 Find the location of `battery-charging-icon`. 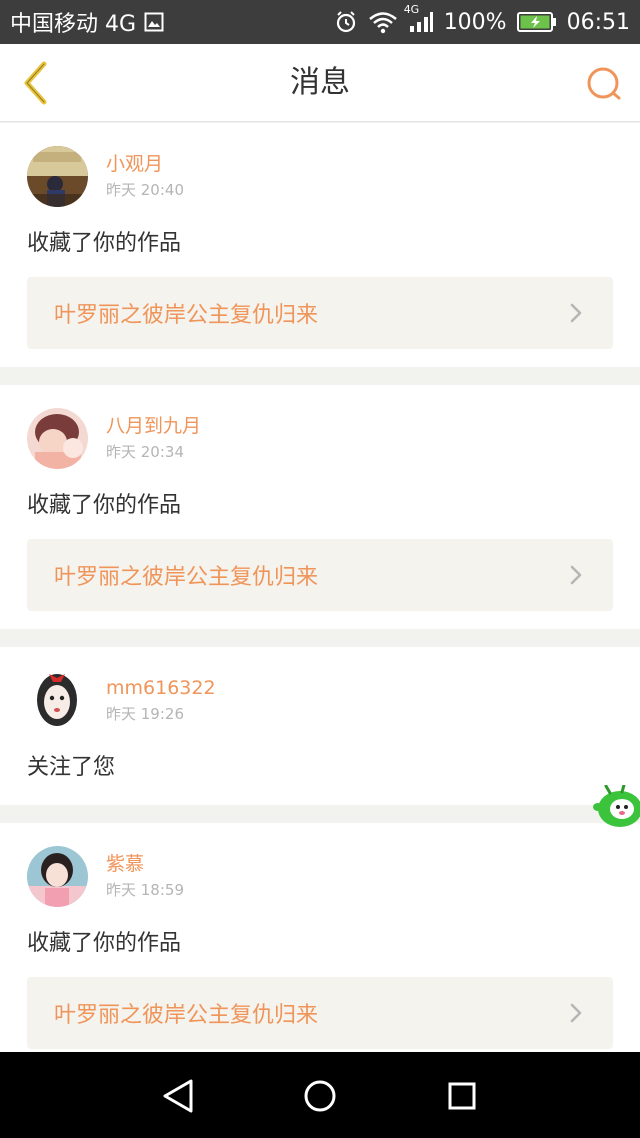

battery-charging-icon is located at coordinates (536, 22).